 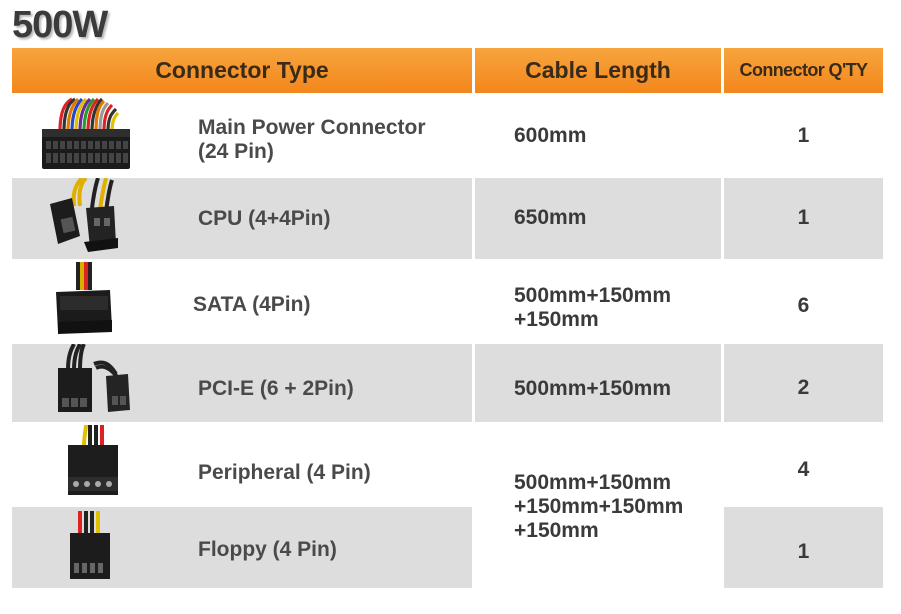 What do you see at coordinates (550, 217) in the screenshot?
I see `cable-length-cpu: 650mm` at bounding box center [550, 217].